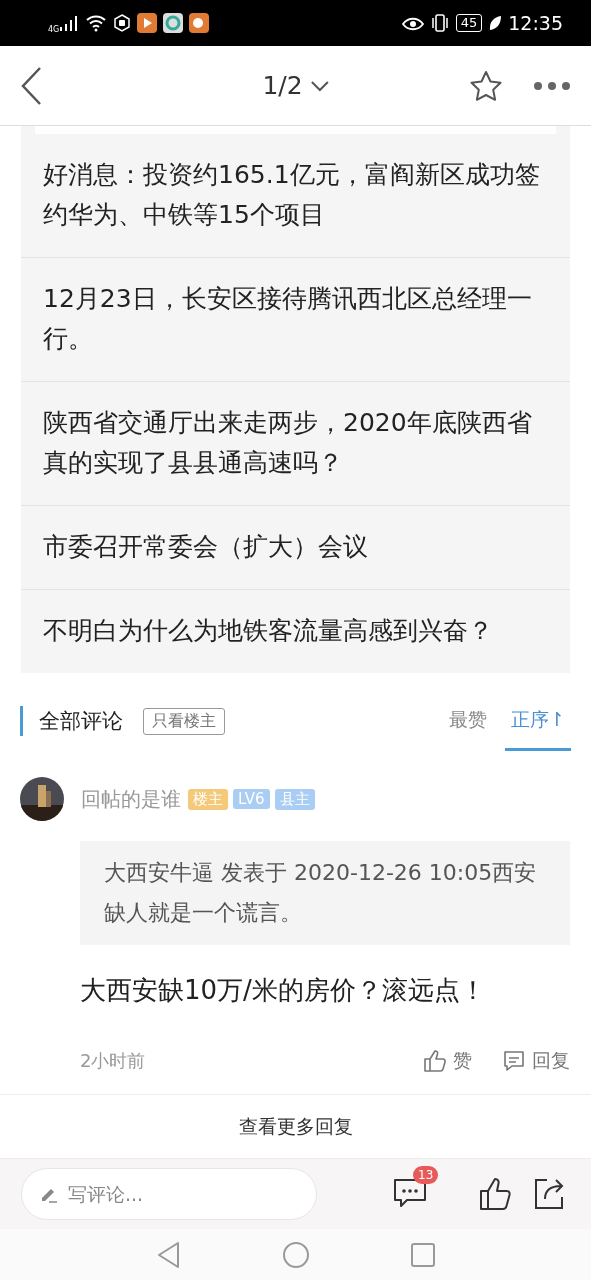  Describe the element at coordinates (552, 85) in the screenshot. I see `more-icon` at that location.